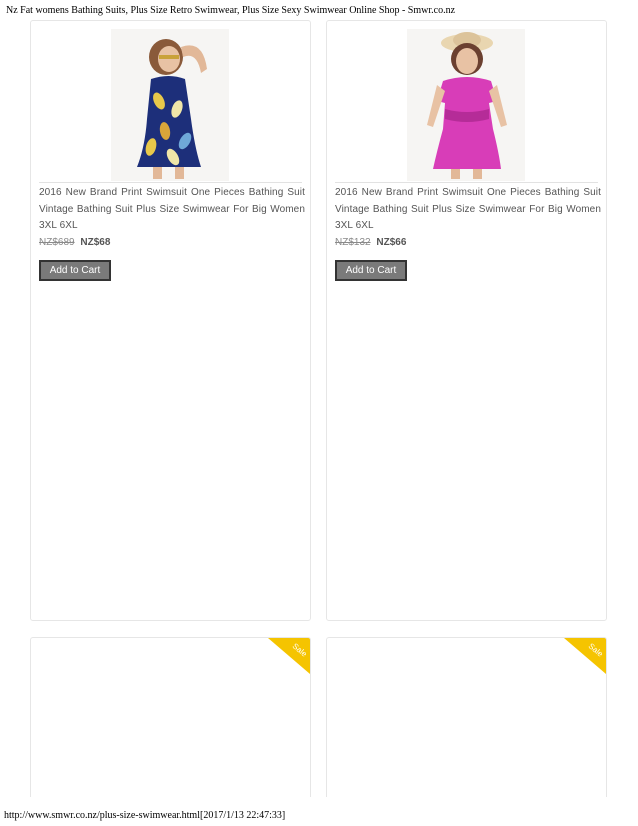  What do you see at coordinates (95, 242) in the screenshot?
I see `sale-price: NZ$68` at bounding box center [95, 242].